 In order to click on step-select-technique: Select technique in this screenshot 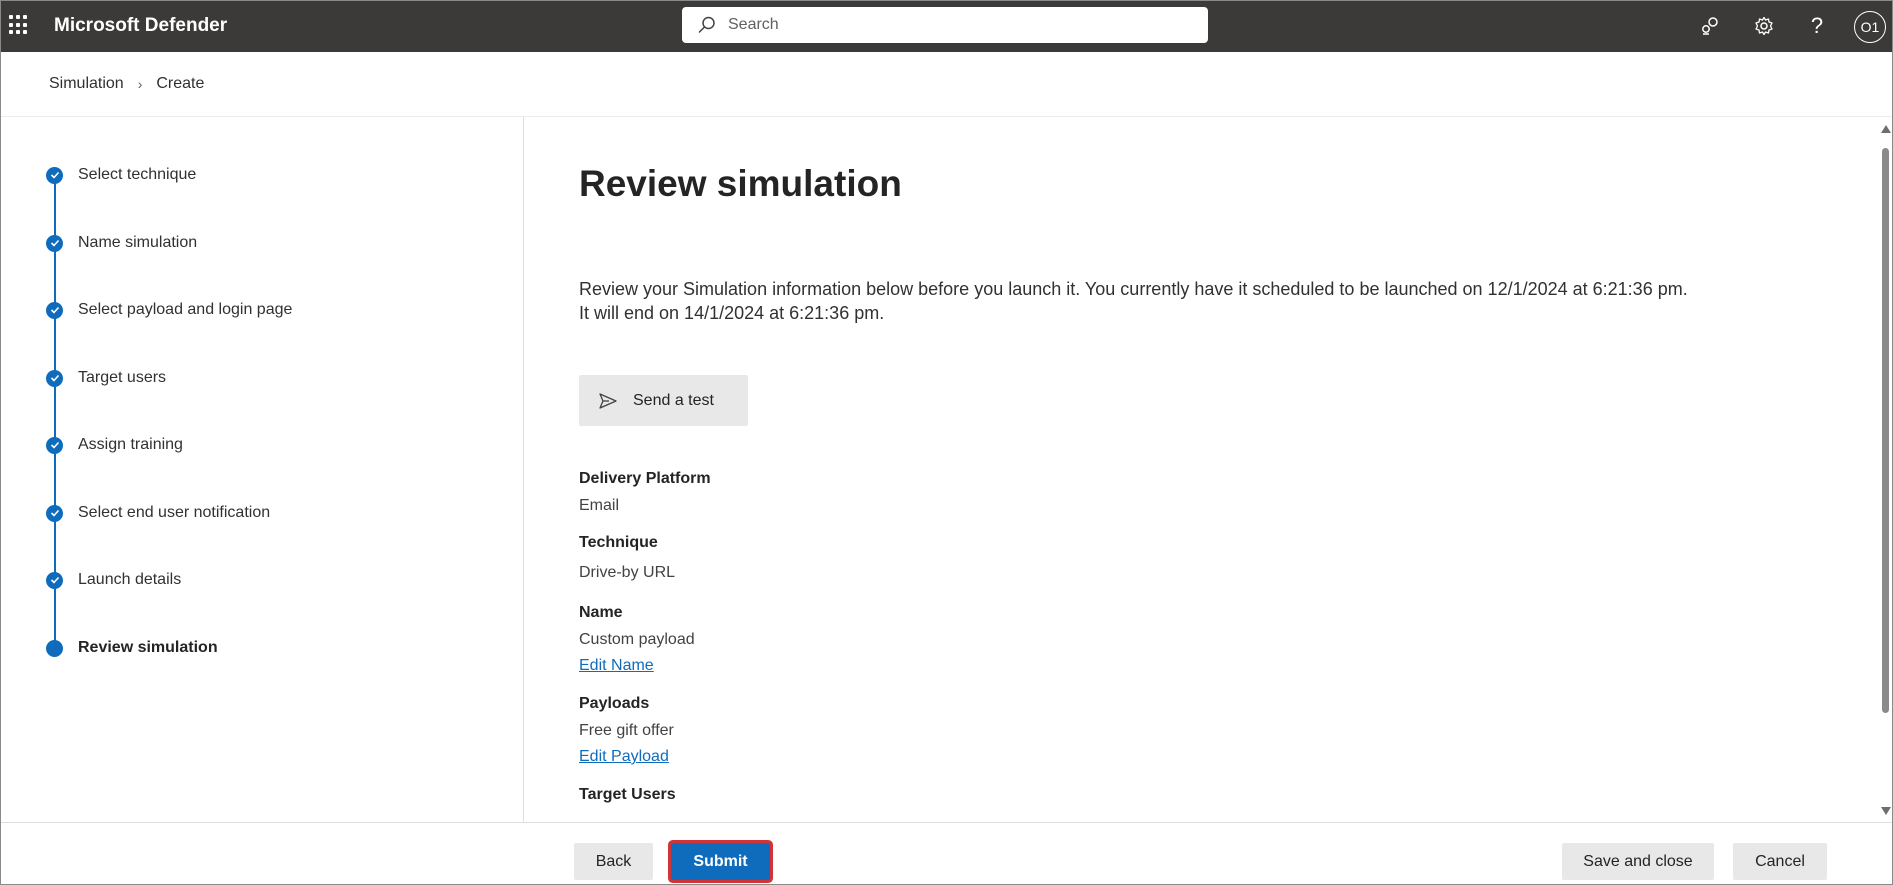, I will do `click(121, 175)`.